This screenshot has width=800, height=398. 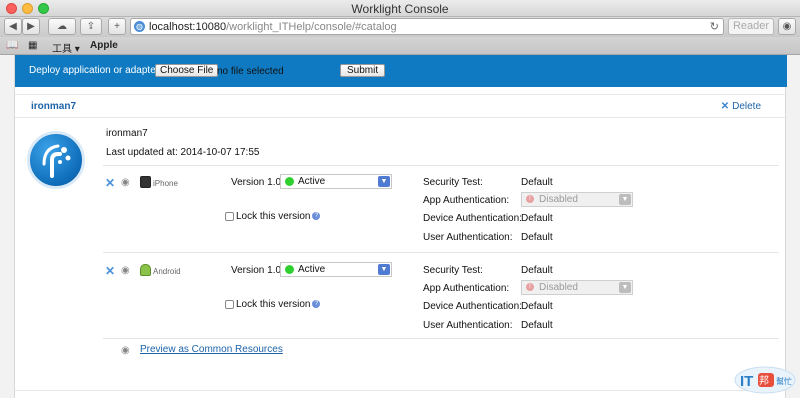 I want to click on reading-list-icon: 📖, so click(x=12, y=45).